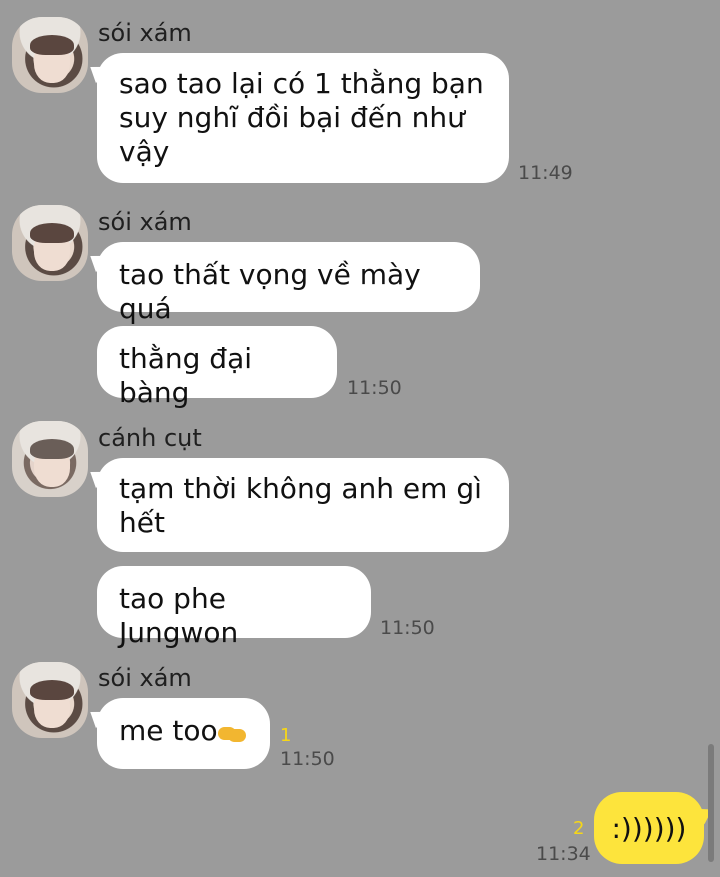 This screenshot has width=720, height=877. I want to click on message-text: me too, so click(168, 730).